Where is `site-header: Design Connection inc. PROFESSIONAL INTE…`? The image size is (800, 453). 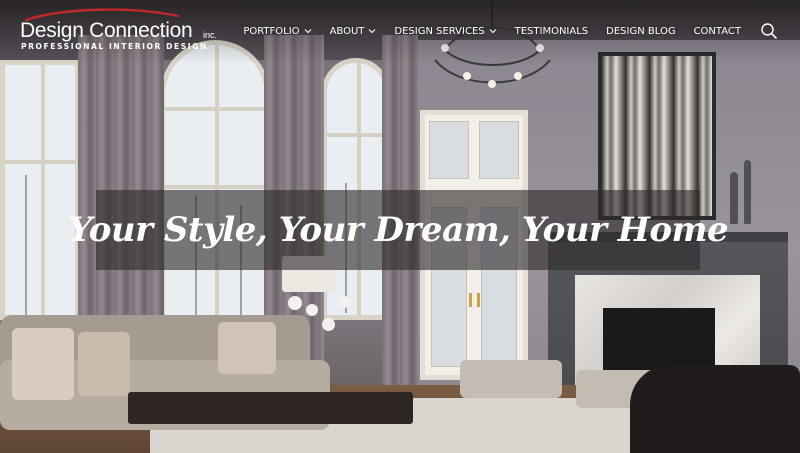 site-header: Design Connection inc. PROFESSIONAL INTE… is located at coordinates (400, 32).